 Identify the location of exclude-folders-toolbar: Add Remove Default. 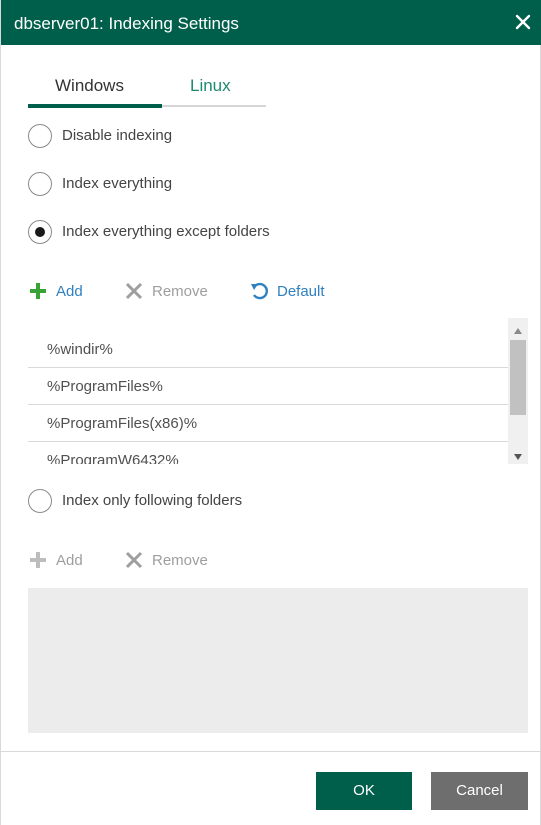
(228, 291).